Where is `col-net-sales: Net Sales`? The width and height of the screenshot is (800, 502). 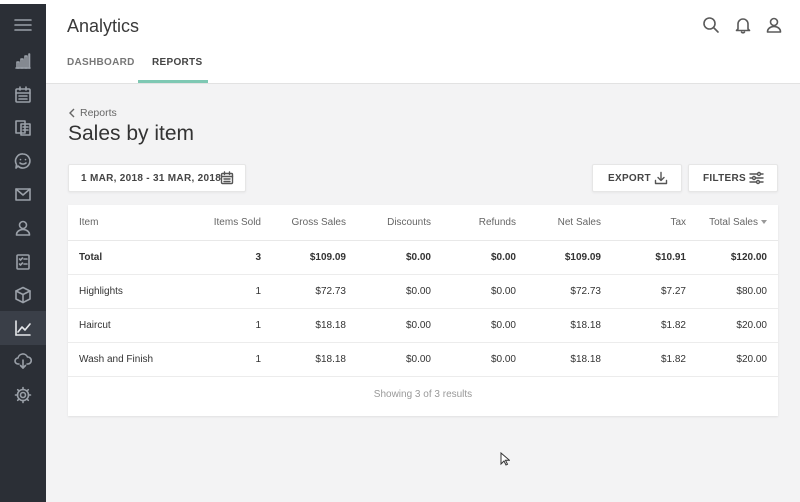
col-net-sales: Net Sales is located at coordinates (569, 223).